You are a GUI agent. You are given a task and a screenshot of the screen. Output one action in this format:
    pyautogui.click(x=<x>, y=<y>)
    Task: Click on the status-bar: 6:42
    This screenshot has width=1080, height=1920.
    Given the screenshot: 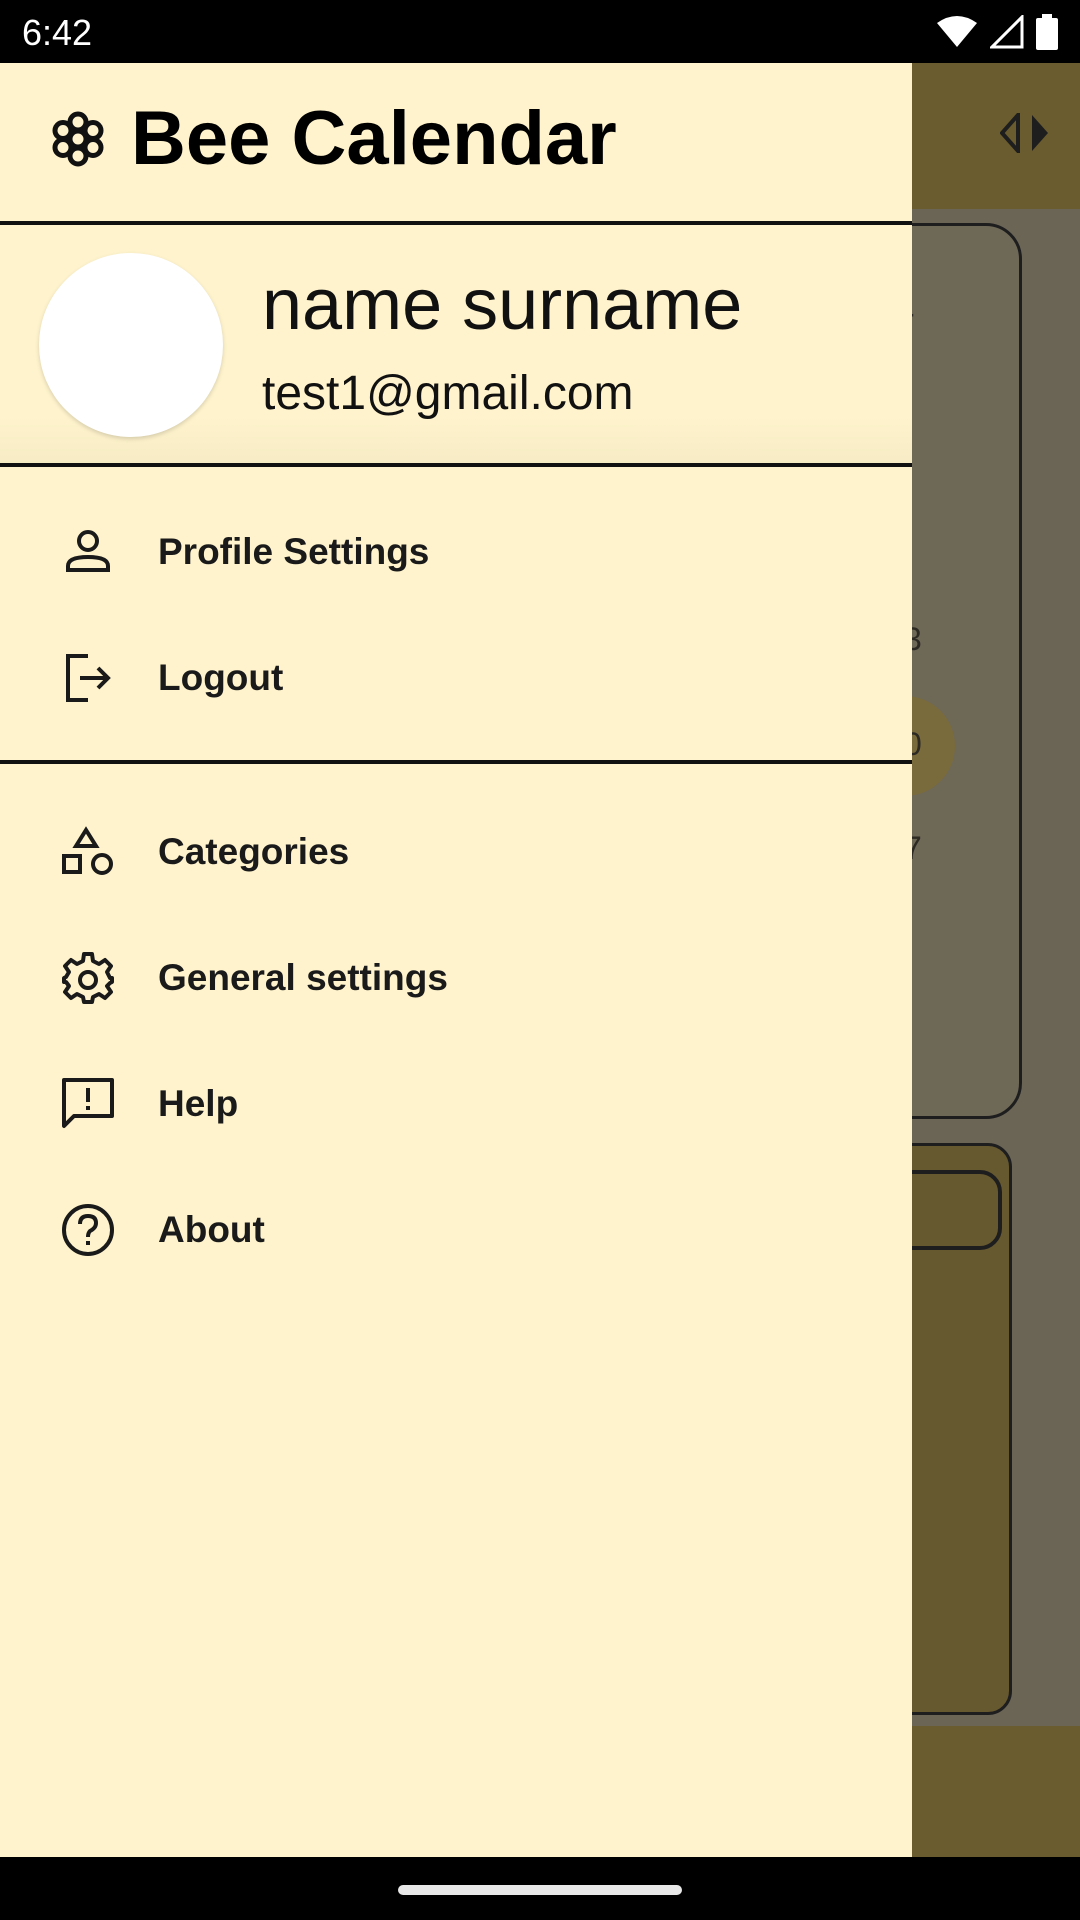 What is the action you would take?
    pyautogui.click(x=540, y=31)
    